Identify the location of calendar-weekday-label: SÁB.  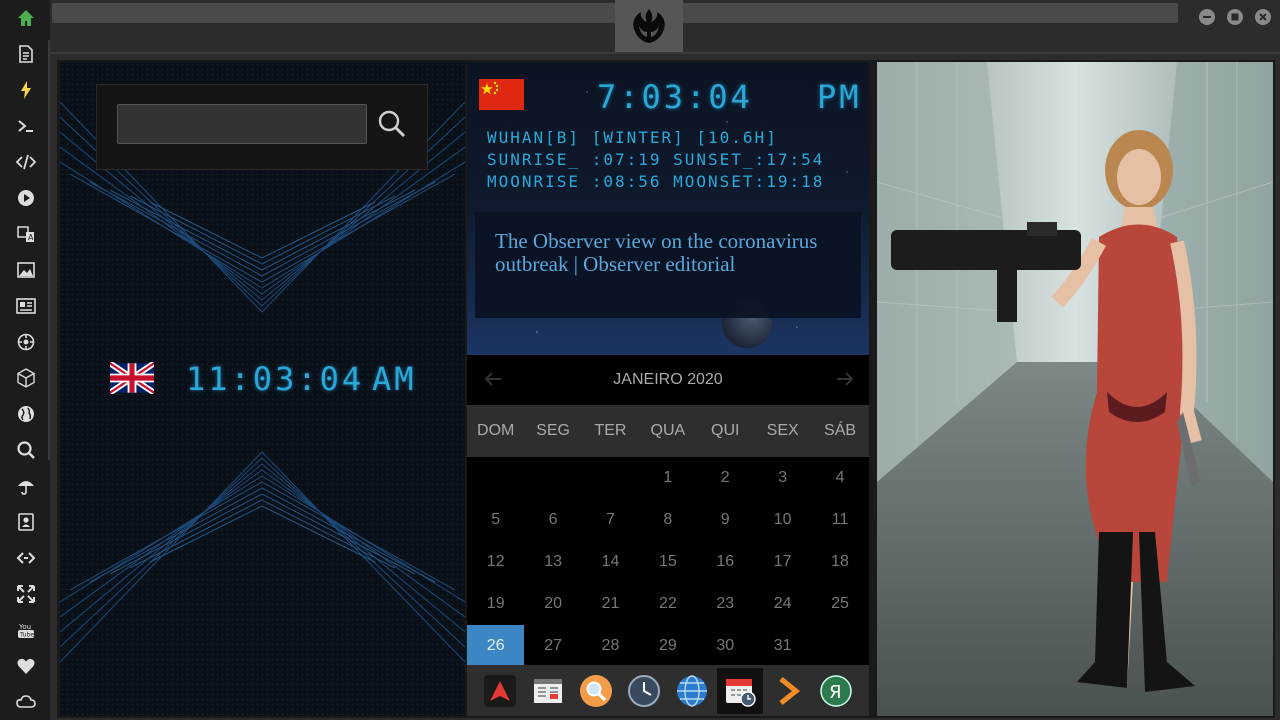
(840, 430).